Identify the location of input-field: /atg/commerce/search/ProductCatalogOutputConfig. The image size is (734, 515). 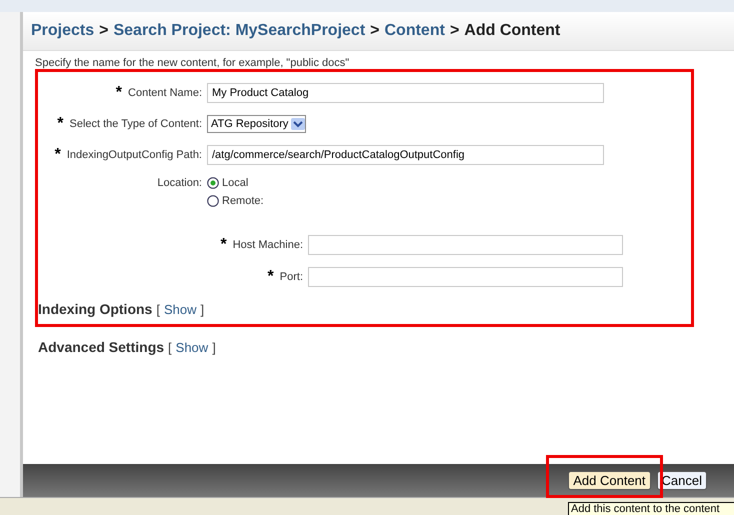
(405, 155).